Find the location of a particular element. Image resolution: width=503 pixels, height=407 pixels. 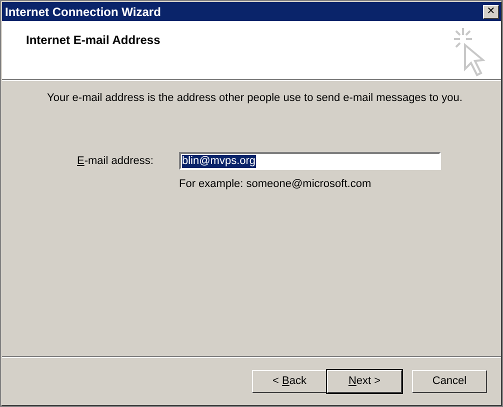

close-button: ✕ is located at coordinates (491, 11).